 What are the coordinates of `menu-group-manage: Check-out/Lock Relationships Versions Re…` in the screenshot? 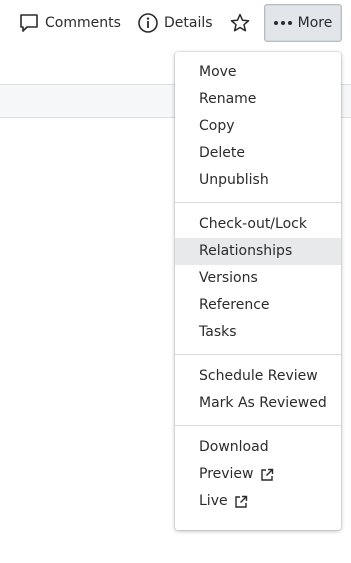 It's located at (258, 278).